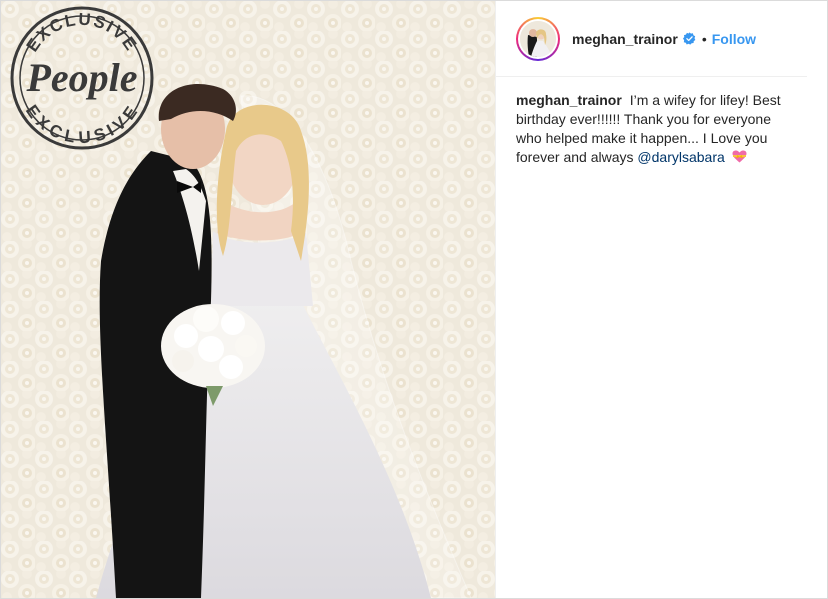 This screenshot has height=599, width=828. I want to click on watermark-bottom-text: EXCLUSIVE, so click(81, 124).